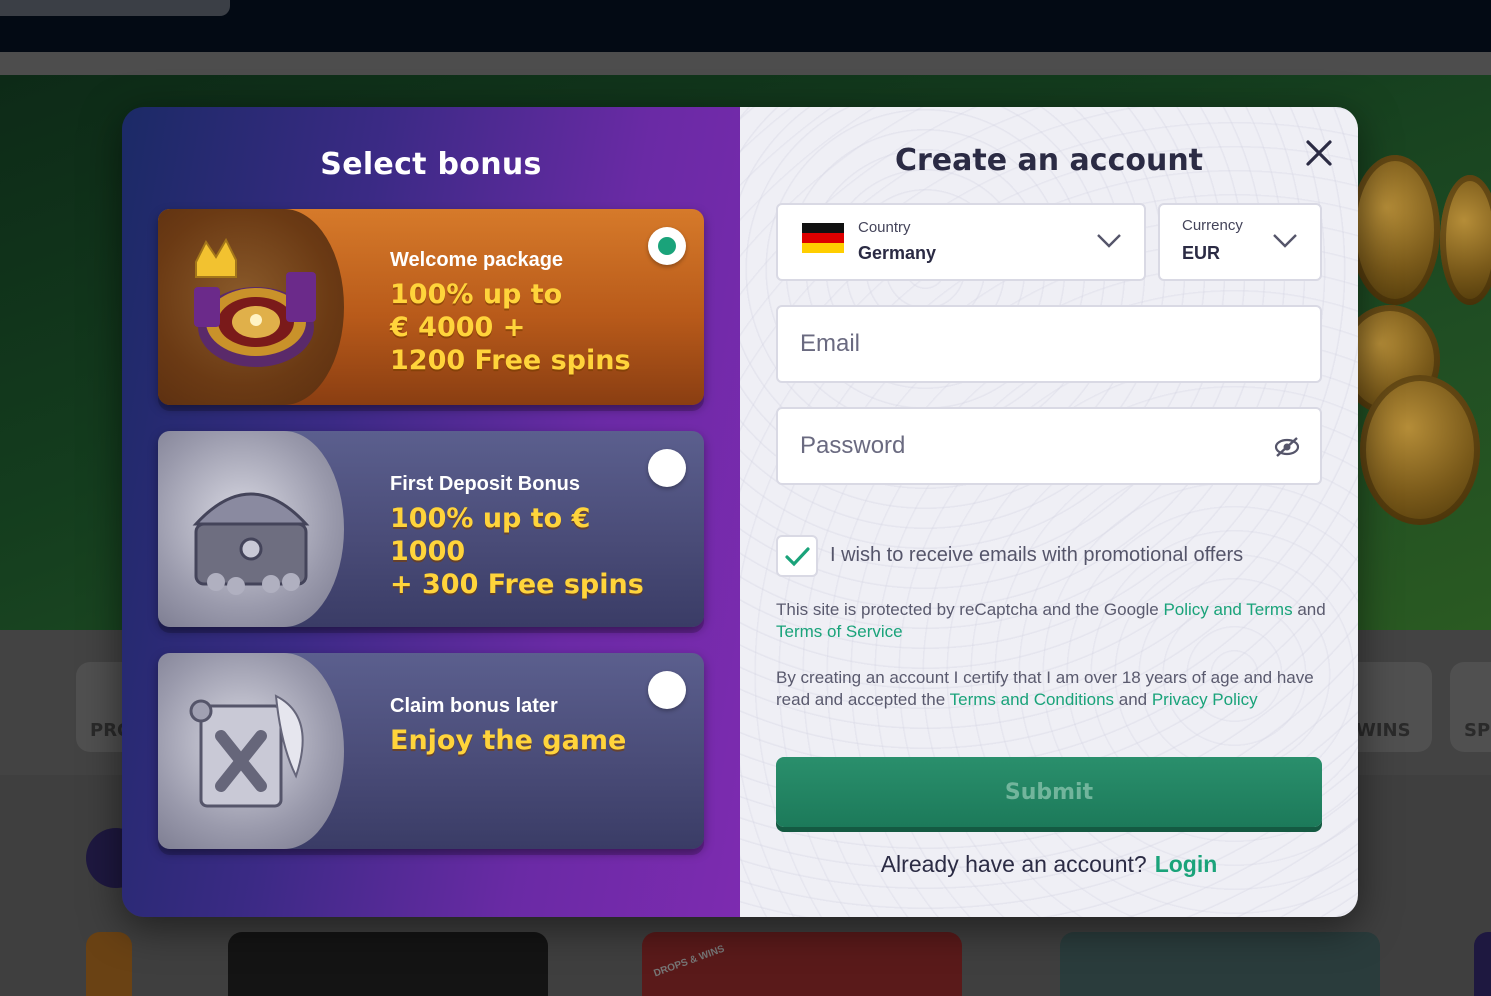 This screenshot has width=1491, height=996. I want to click on bonus-option-heading: Welcome package, so click(477, 260).